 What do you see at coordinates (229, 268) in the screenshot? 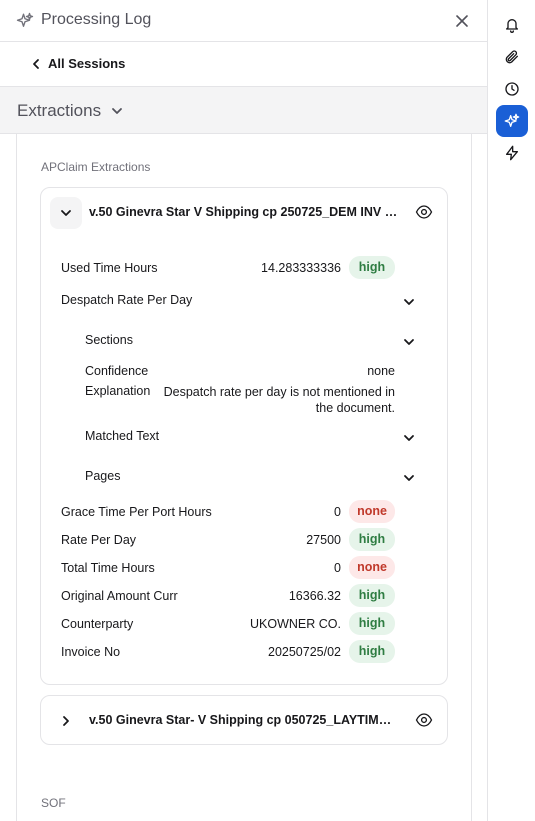
I see `field-row: Used Time Hours 14.283333336 high` at bounding box center [229, 268].